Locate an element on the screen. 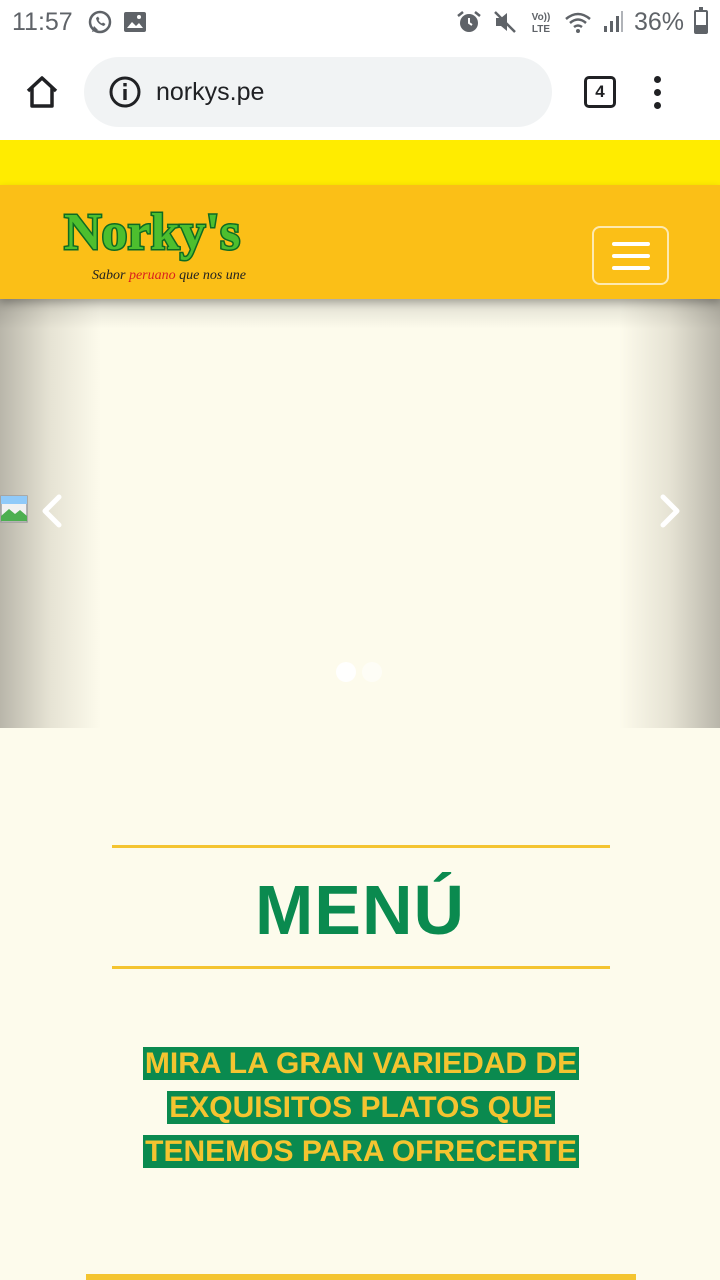 The image size is (720, 1280). tagline-highlight: peruano is located at coordinates (152, 275).